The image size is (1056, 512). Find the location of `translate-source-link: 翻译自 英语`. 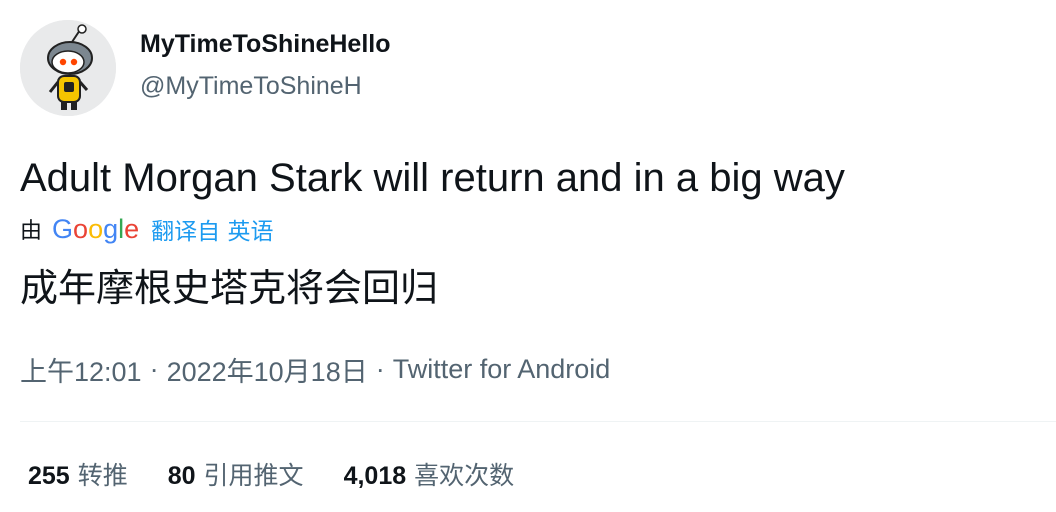

translate-source-link: 翻译自 英语 is located at coordinates (212, 229).